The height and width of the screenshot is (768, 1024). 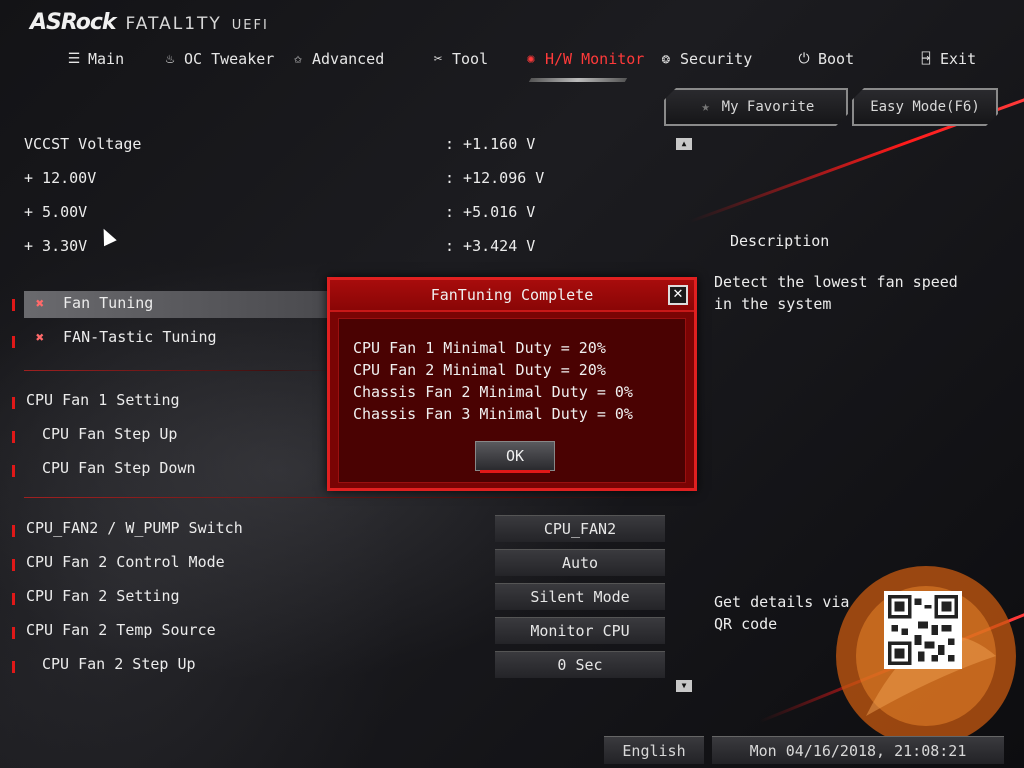 What do you see at coordinates (103, 596) in the screenshot?
I see `setting-label: CPU Fan 2 Setting` at bounding box center [103, 596].